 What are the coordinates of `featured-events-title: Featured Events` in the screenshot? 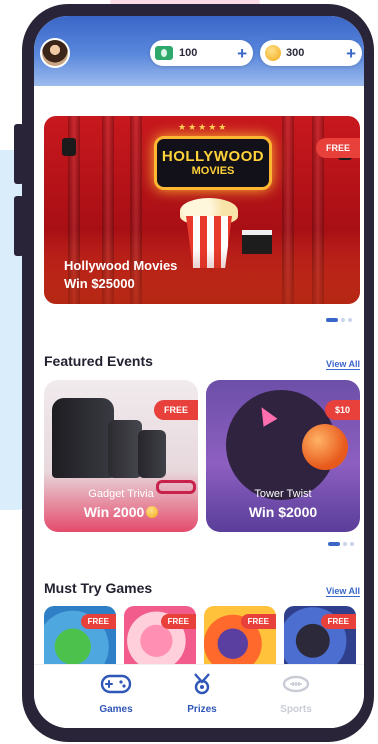 It's located at (98, 361).